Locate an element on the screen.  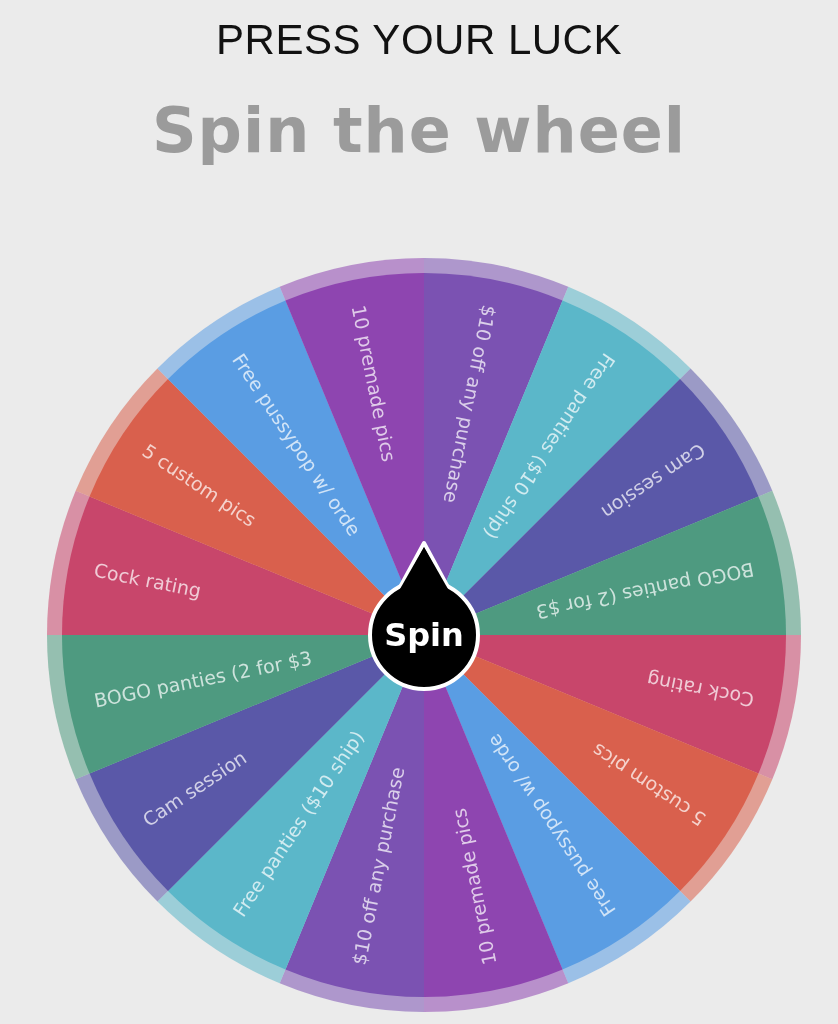
page-title: Spin the wheel is located at coordinates (419, 130).